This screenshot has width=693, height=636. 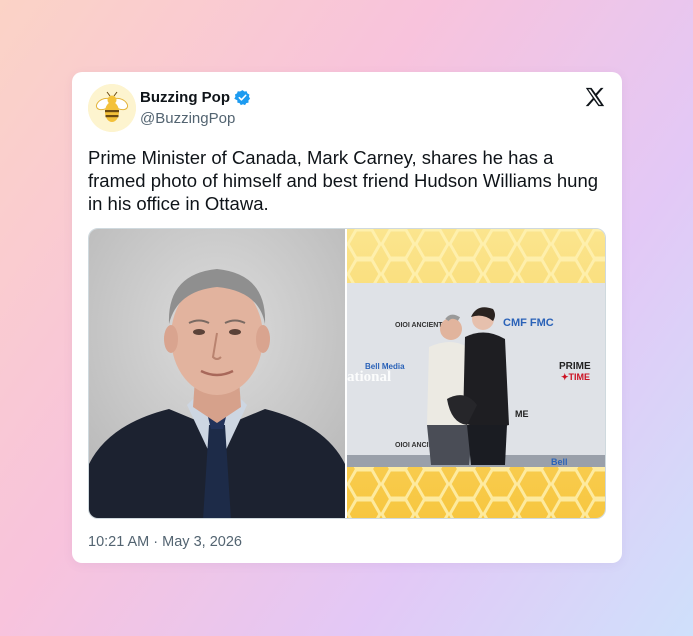 I want to click on timestamp: 10:21 AM · May 3, 2026, so click(x=165, y=542).